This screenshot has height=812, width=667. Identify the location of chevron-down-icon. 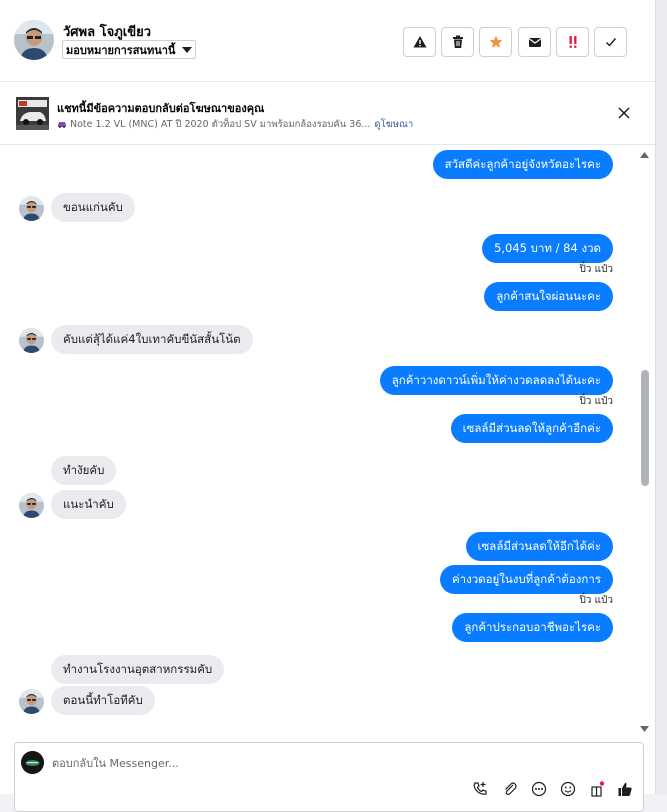
(187, 50).